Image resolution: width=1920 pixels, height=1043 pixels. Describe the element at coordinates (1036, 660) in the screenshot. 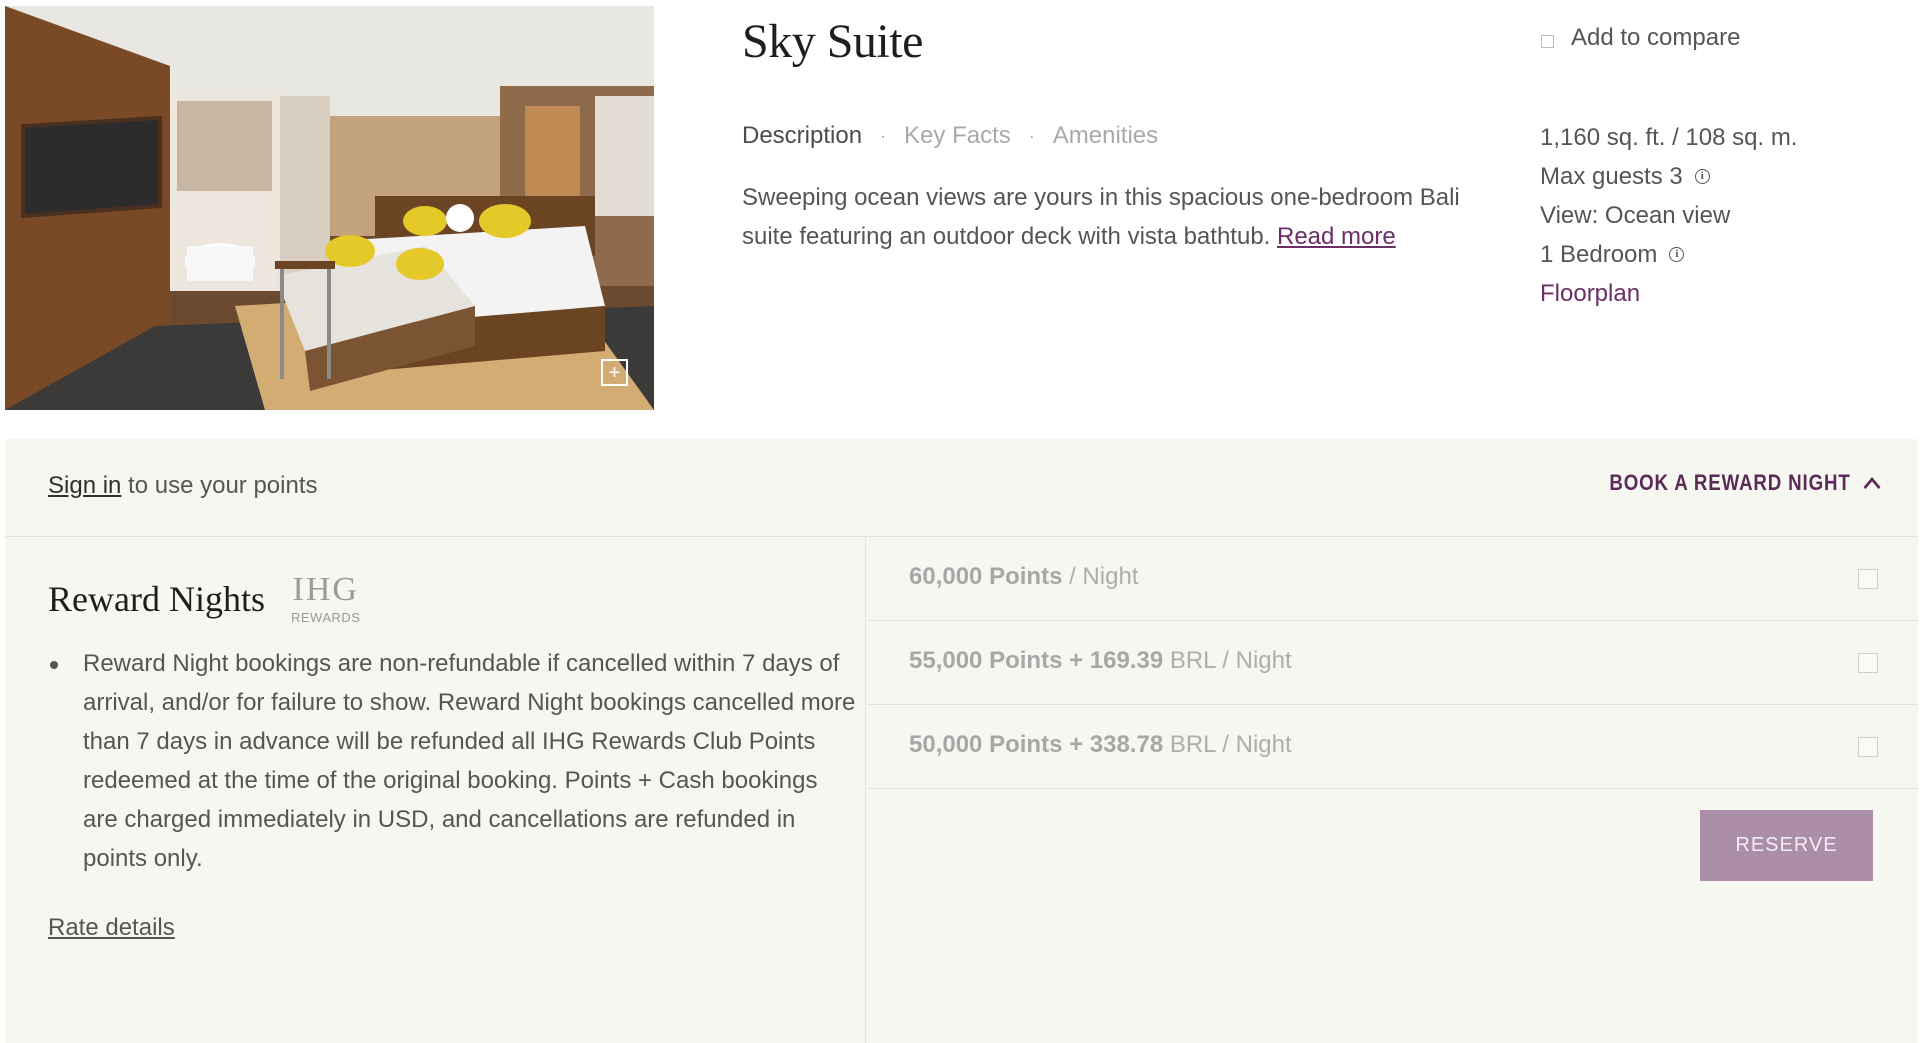

I see `option-points: 55,000 Points + 169.39` at that location.